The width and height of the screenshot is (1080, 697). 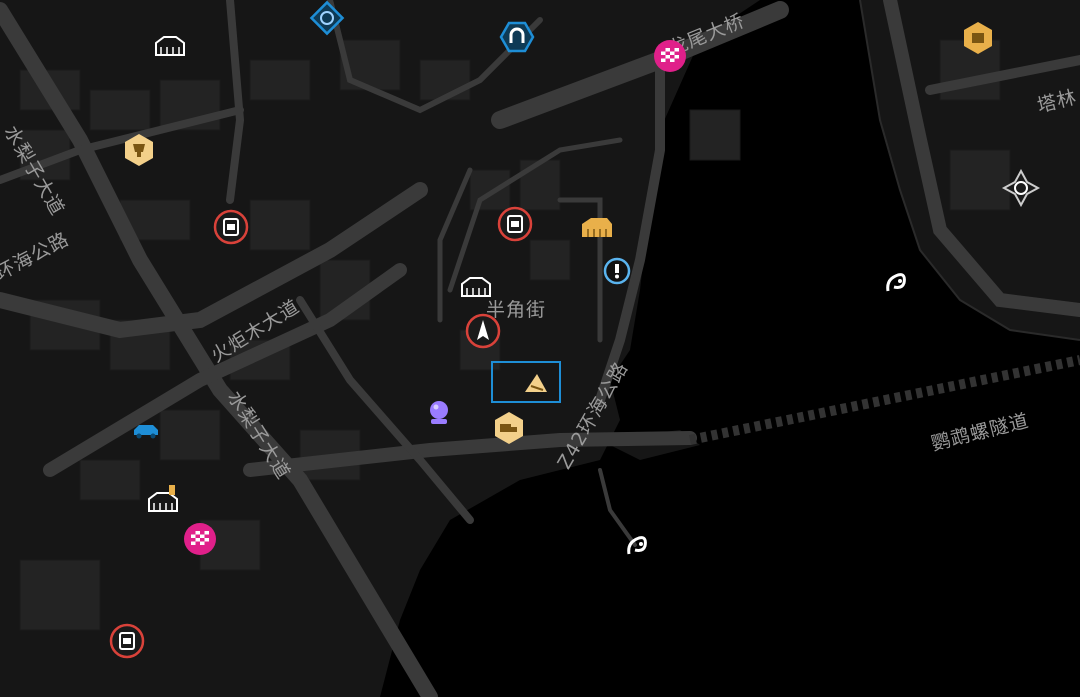 I want to click on selection-cursor, so click(x=526, y=382).